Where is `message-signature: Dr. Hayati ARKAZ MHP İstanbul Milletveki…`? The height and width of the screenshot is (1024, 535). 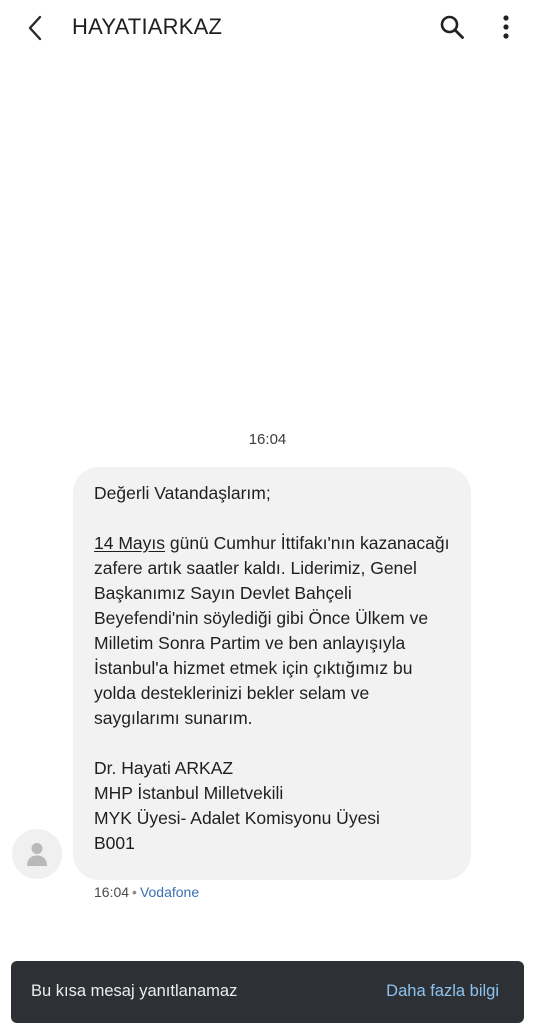
message-signature: Dr. Hayati ARKAZ MHP İstanbul Milletveki… is located at coordinates (274, 806).